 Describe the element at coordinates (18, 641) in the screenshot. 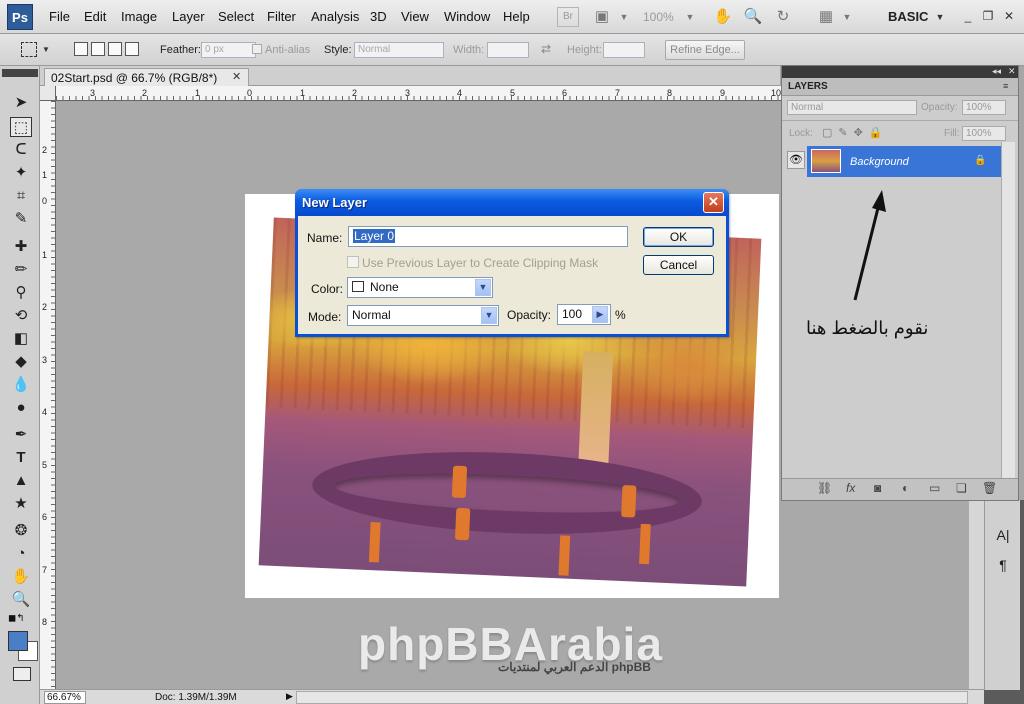

I see `foreground-color-swatch` at that location.